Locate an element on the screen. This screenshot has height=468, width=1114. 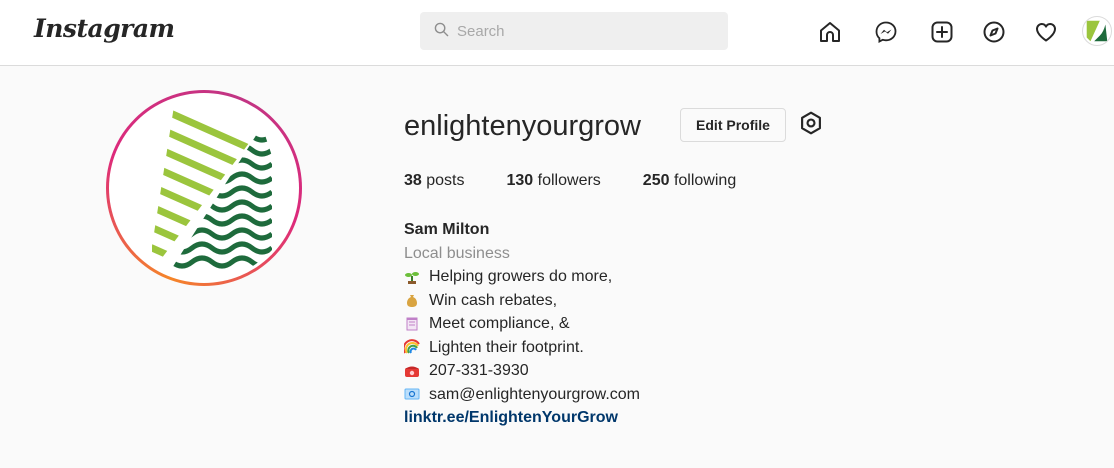
profile-avatar is located at coordinates (1097, 31).